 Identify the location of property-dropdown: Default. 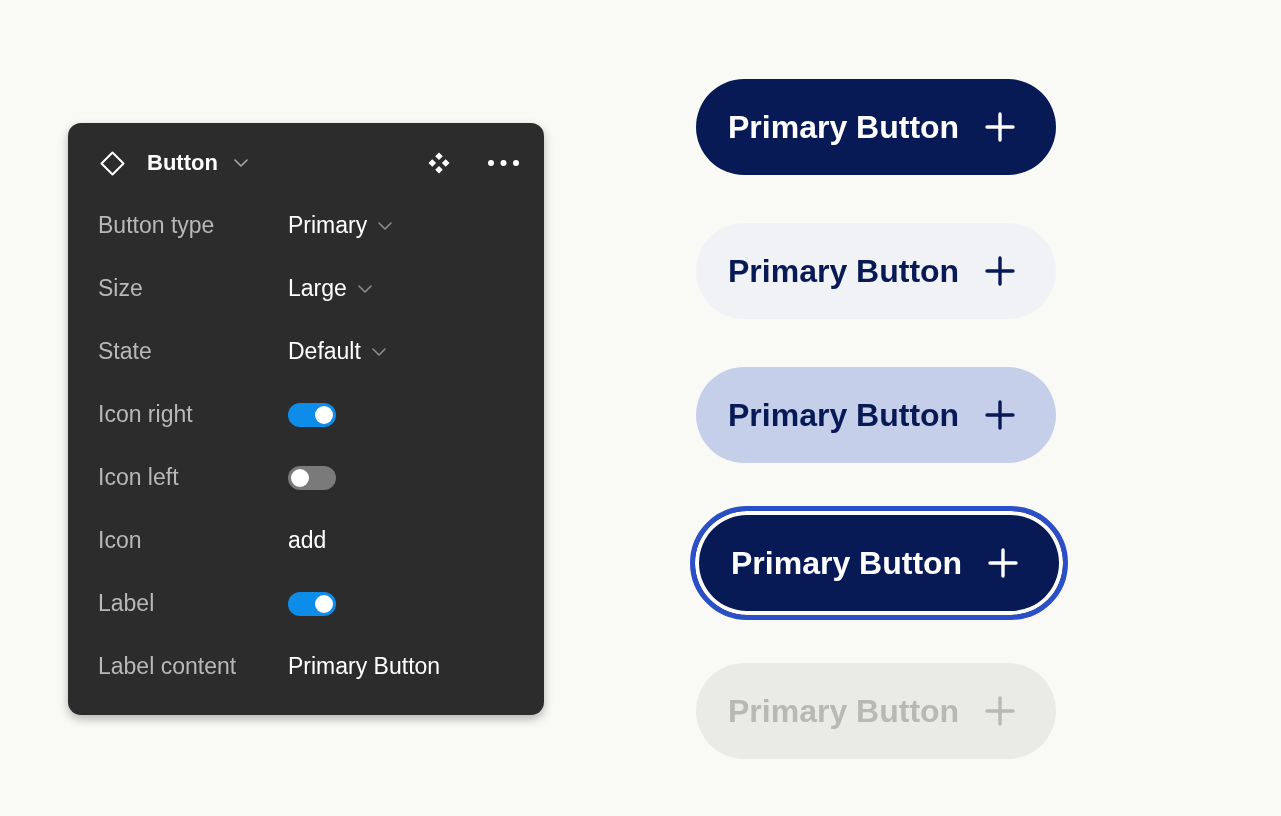
(337, 351).